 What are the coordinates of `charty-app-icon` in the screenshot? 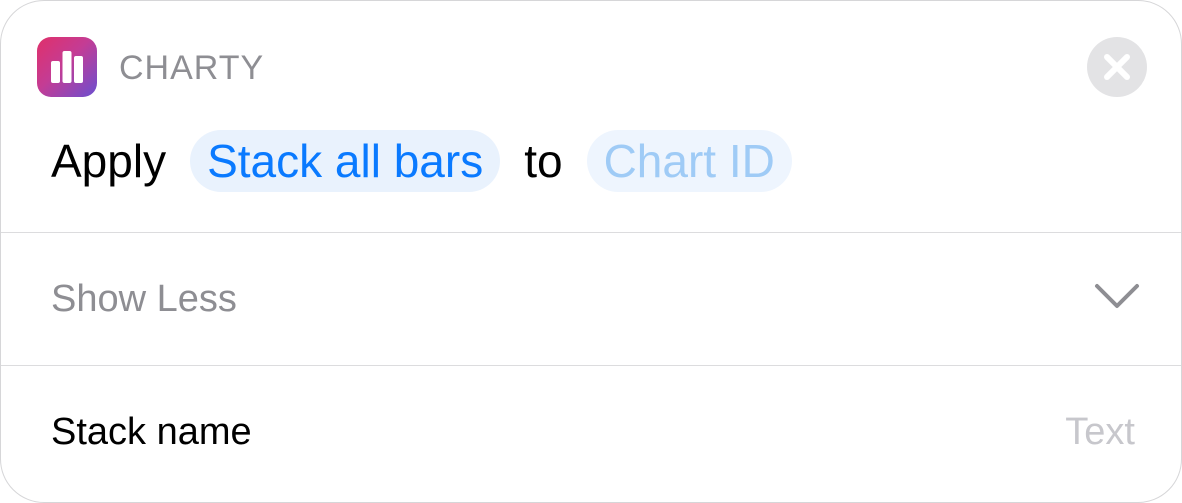 It's located at (67, 67).